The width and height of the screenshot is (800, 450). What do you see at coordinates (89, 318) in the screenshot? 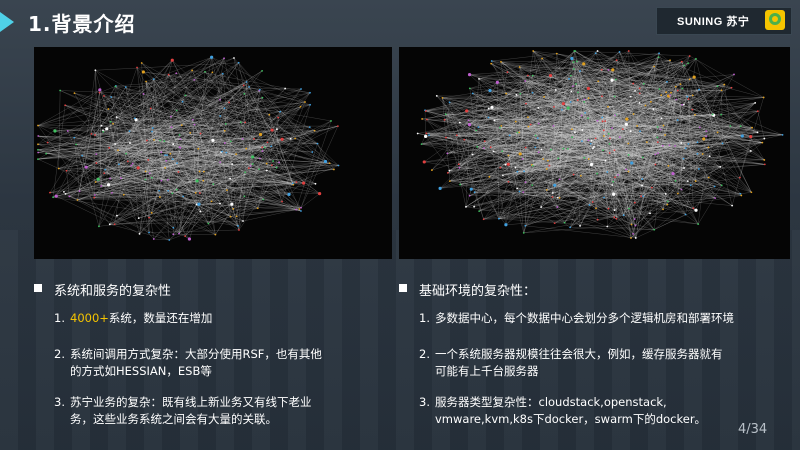
I see `highlight-count: 4000+` at bounding box center [89, 318].